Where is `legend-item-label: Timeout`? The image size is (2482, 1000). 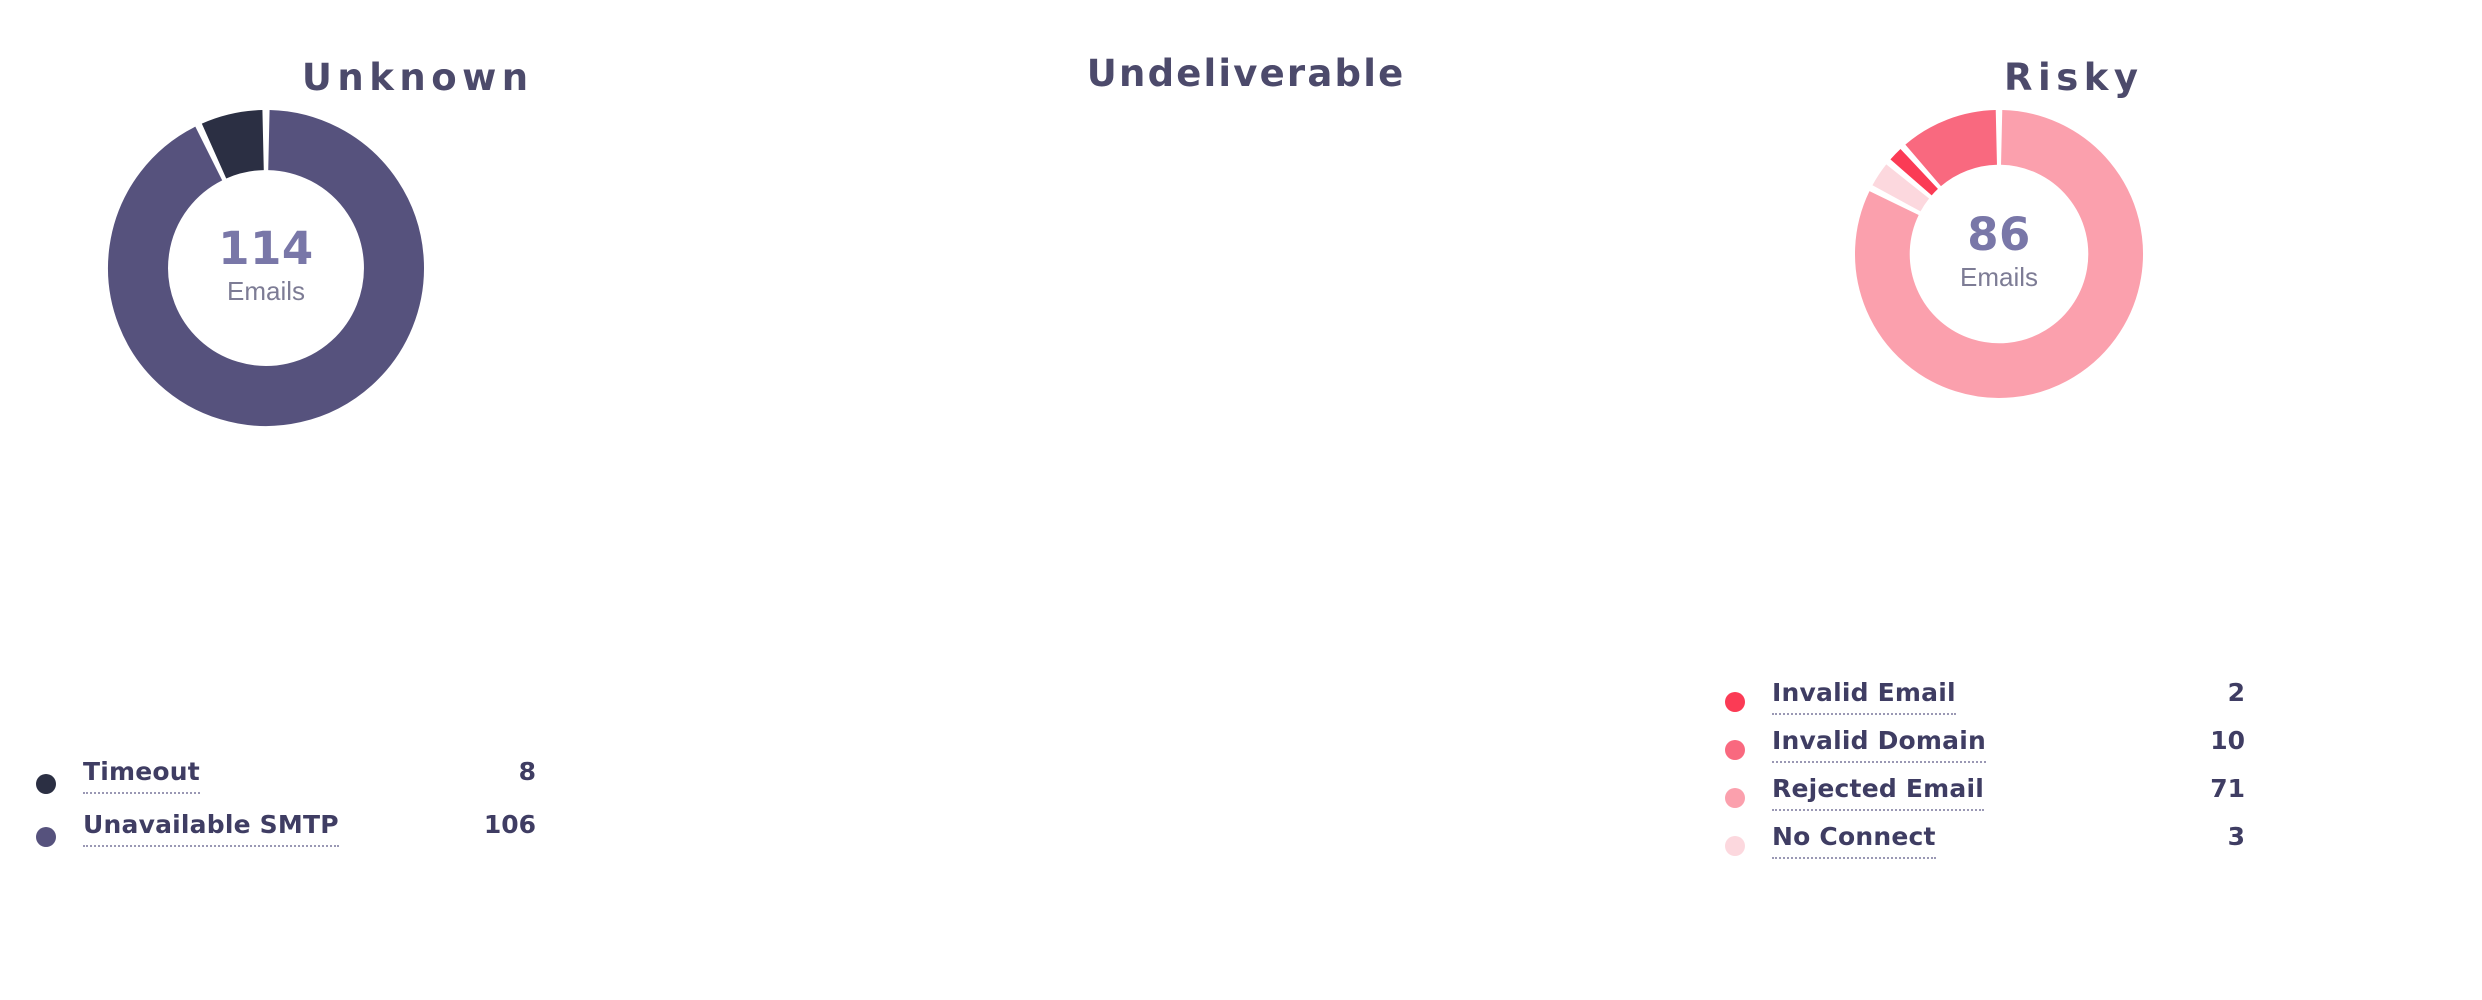
legend-item-label: Timeout is located at coordinates (141, 775).